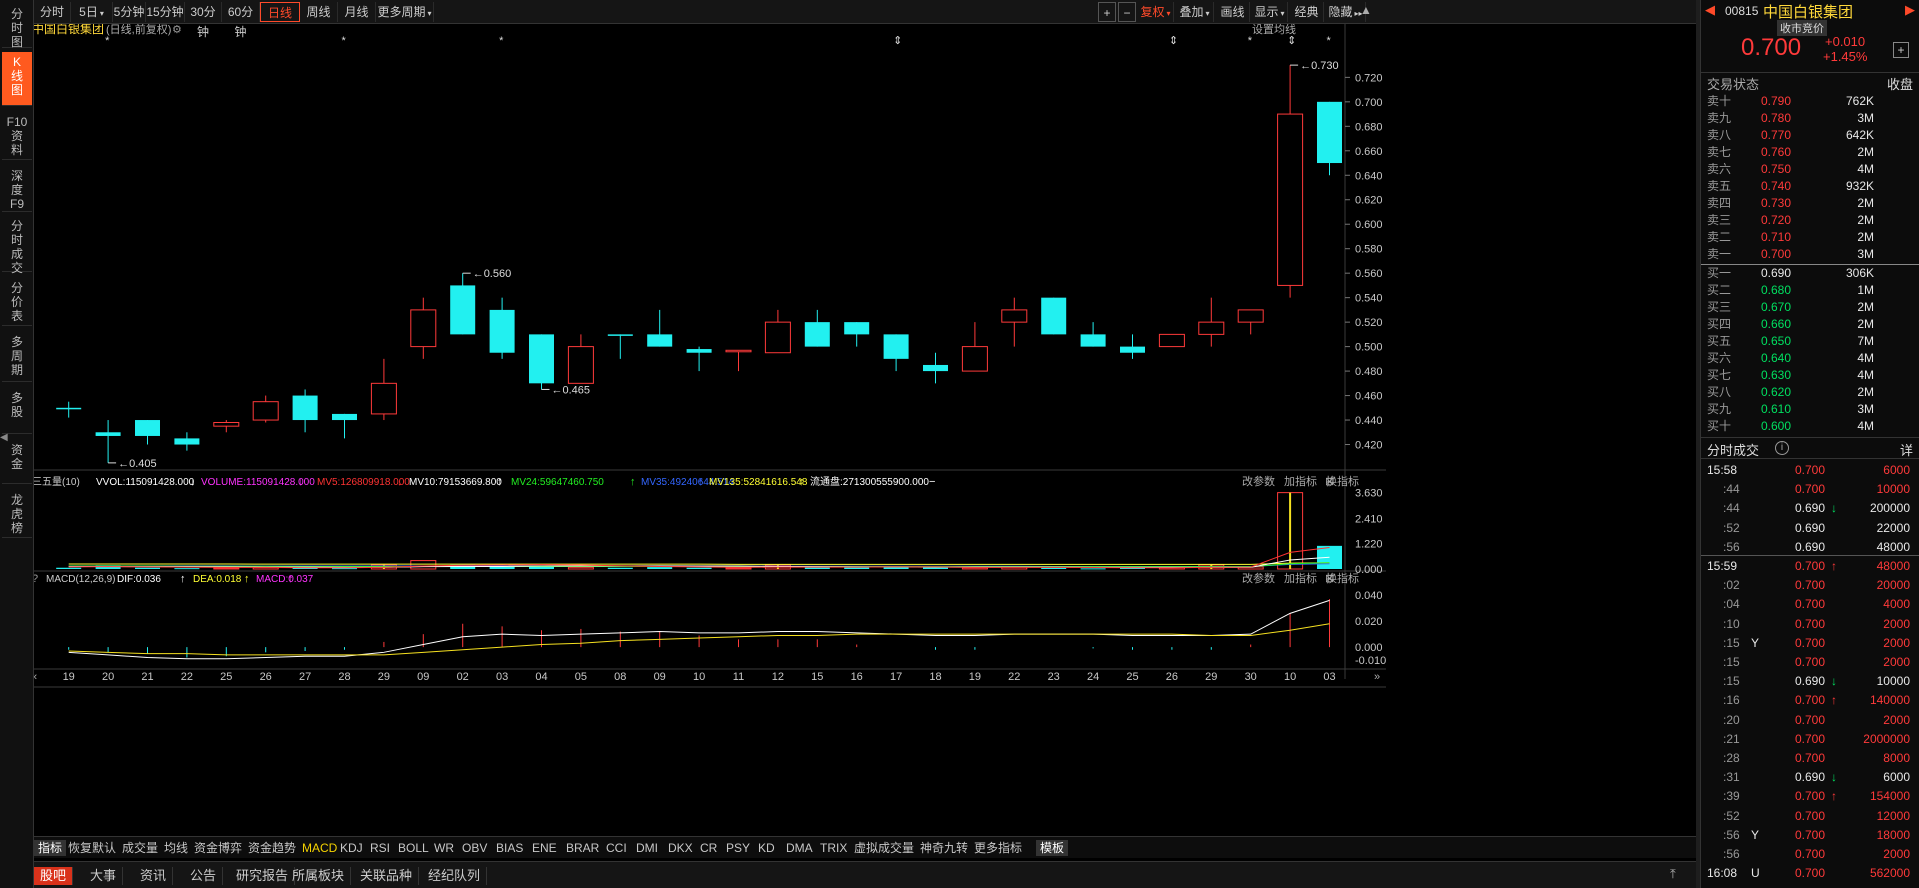 The height and width of the screenshot is (888, 1919). I want to click on book-row: 卖六 0.750 4M, so click(1810, 169).